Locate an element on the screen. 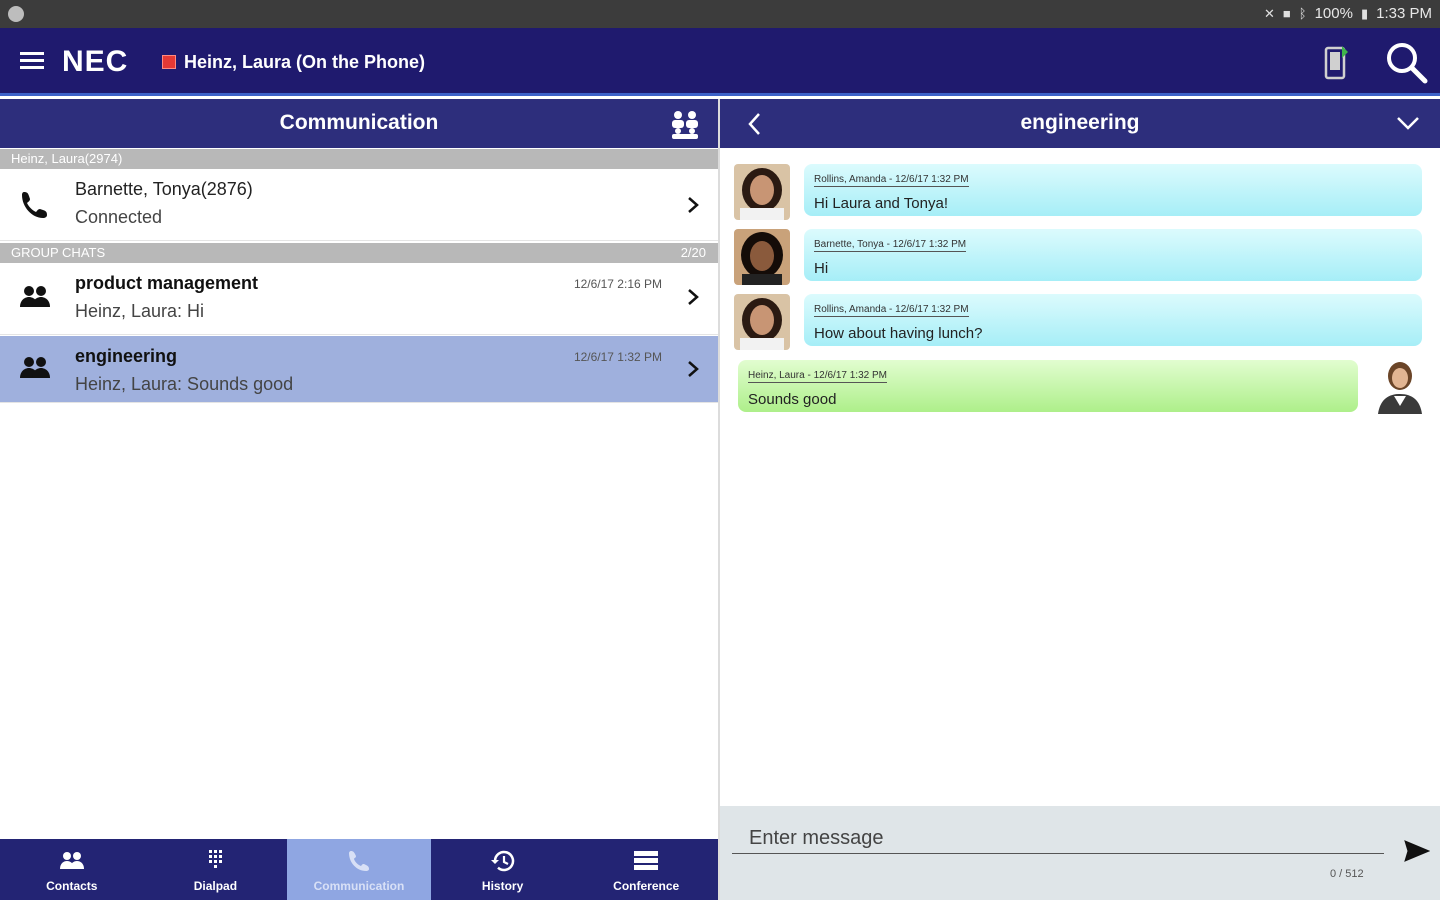 Image resolution: width=1440 pixels, height=900 pixels. message-meta: Heinz, Laura - 12/6/17 1:32 PM is located at coordinates (817, 376).